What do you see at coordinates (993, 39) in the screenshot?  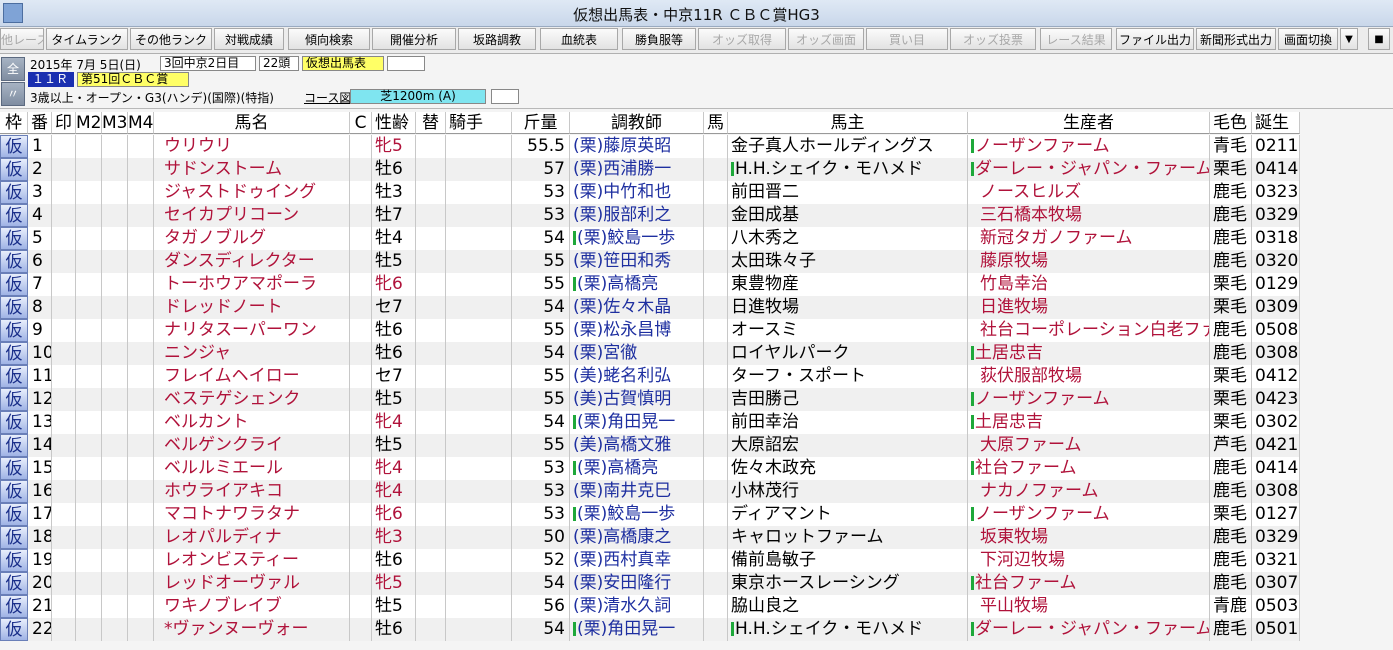 I see `toolbar-button-12: オッズ投票` at bounding box center [993, 39].